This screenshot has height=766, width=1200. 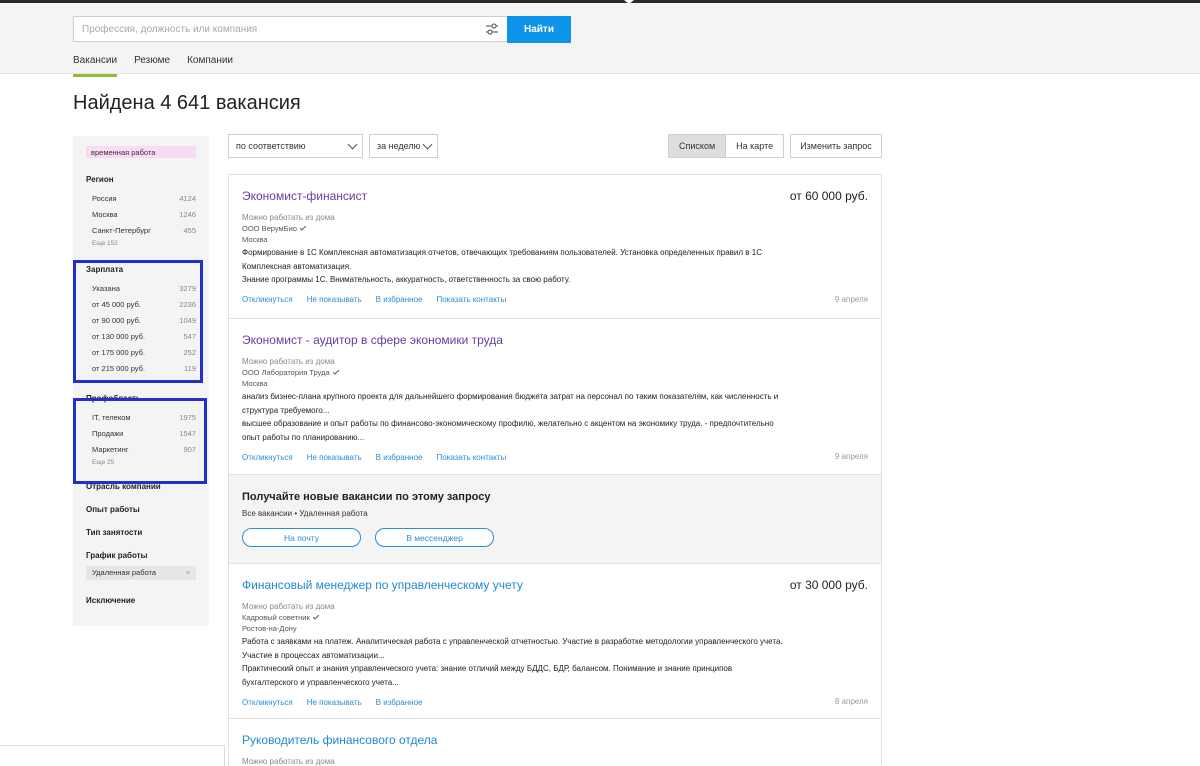 I want to click on vacancy-title-link: Экономист-финансист, so click(x=304, y=196).